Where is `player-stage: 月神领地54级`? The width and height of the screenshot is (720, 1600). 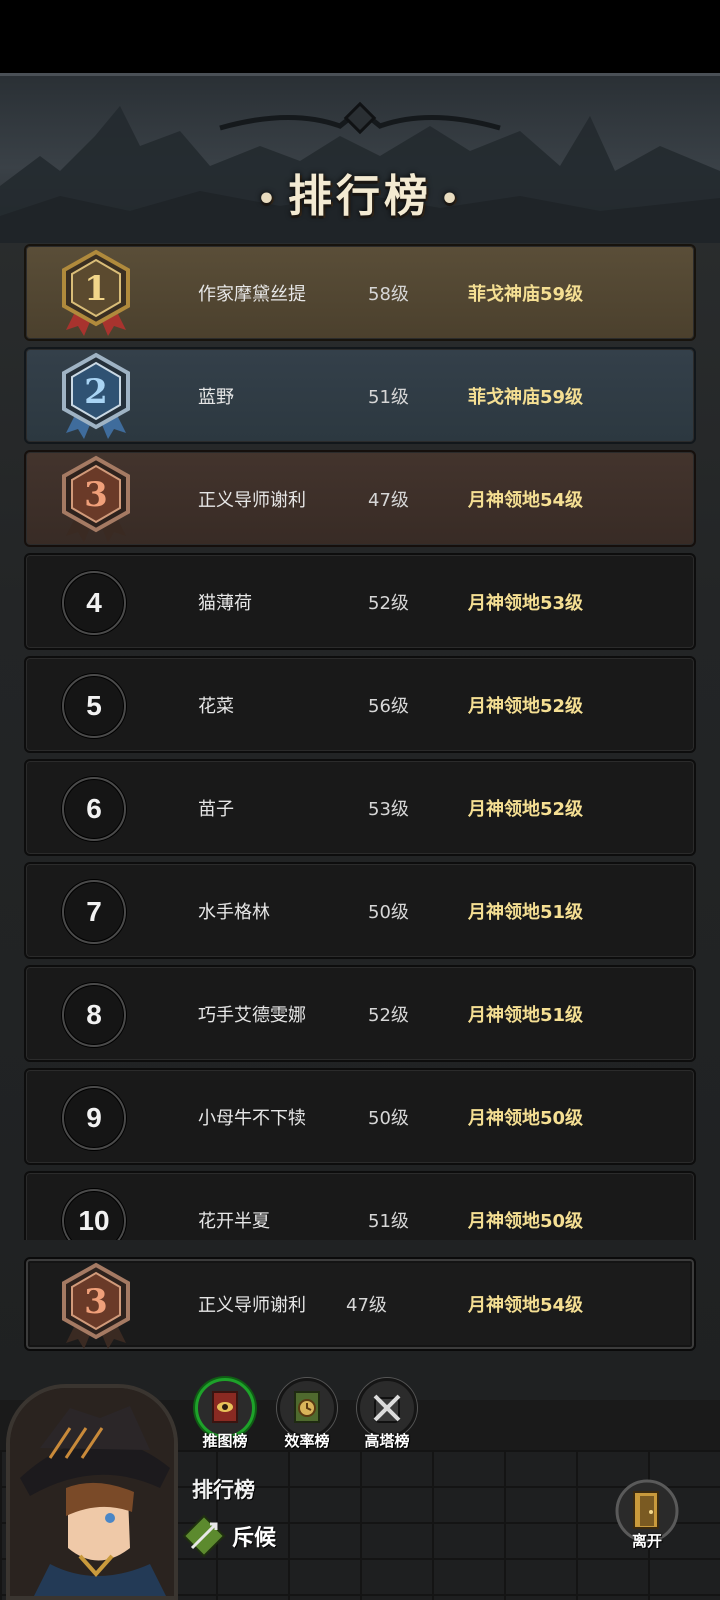 player-stage: 月神领地54级 is located at coordinates (526, 500).